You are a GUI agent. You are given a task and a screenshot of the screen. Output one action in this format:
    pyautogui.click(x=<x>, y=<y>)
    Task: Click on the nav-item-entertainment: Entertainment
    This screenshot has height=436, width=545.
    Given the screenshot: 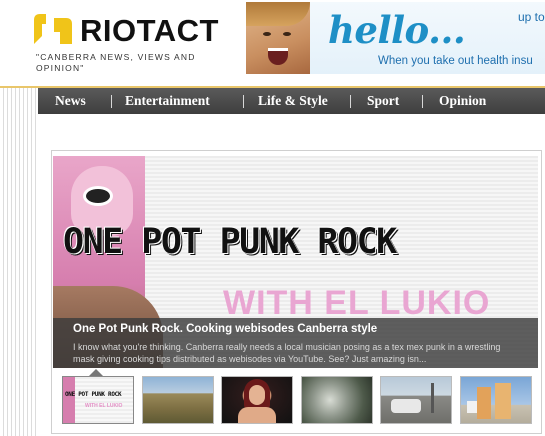 What is the action you would take?
    pyautogui.click(x=167, y=101)
    